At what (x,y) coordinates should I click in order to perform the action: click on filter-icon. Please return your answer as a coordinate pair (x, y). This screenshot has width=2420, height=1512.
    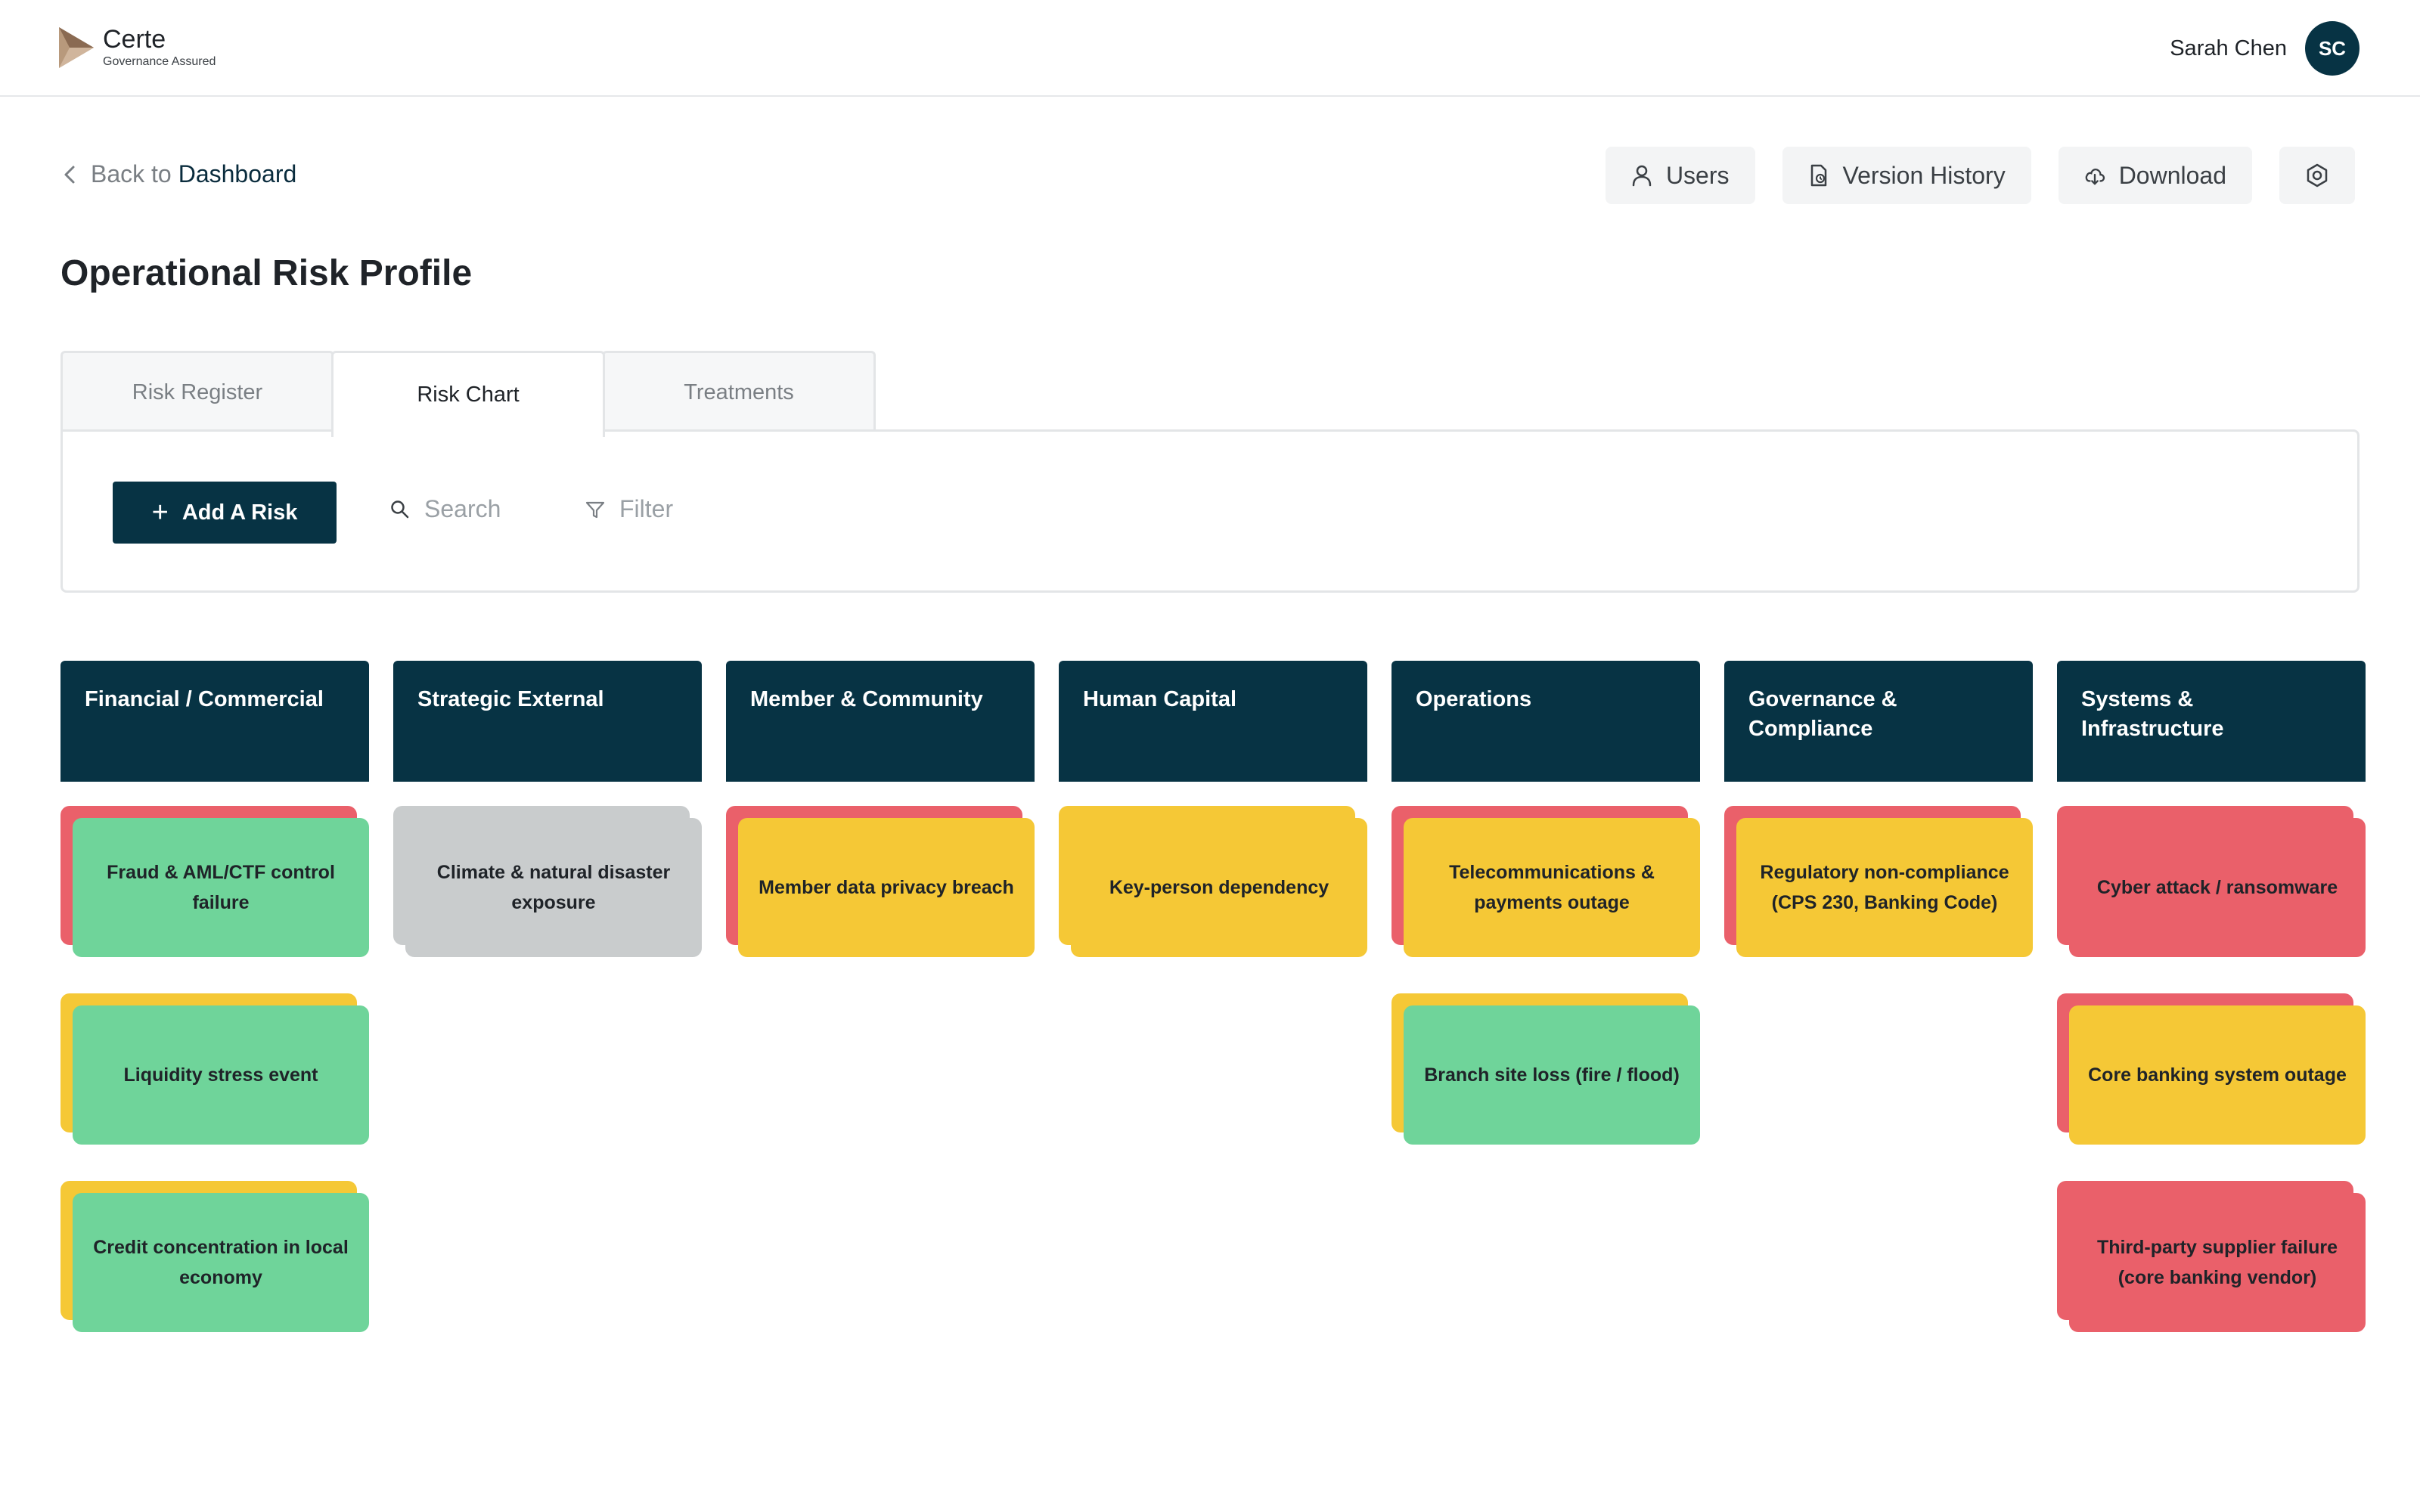
    Looking at the image, I should click on (595, 510).